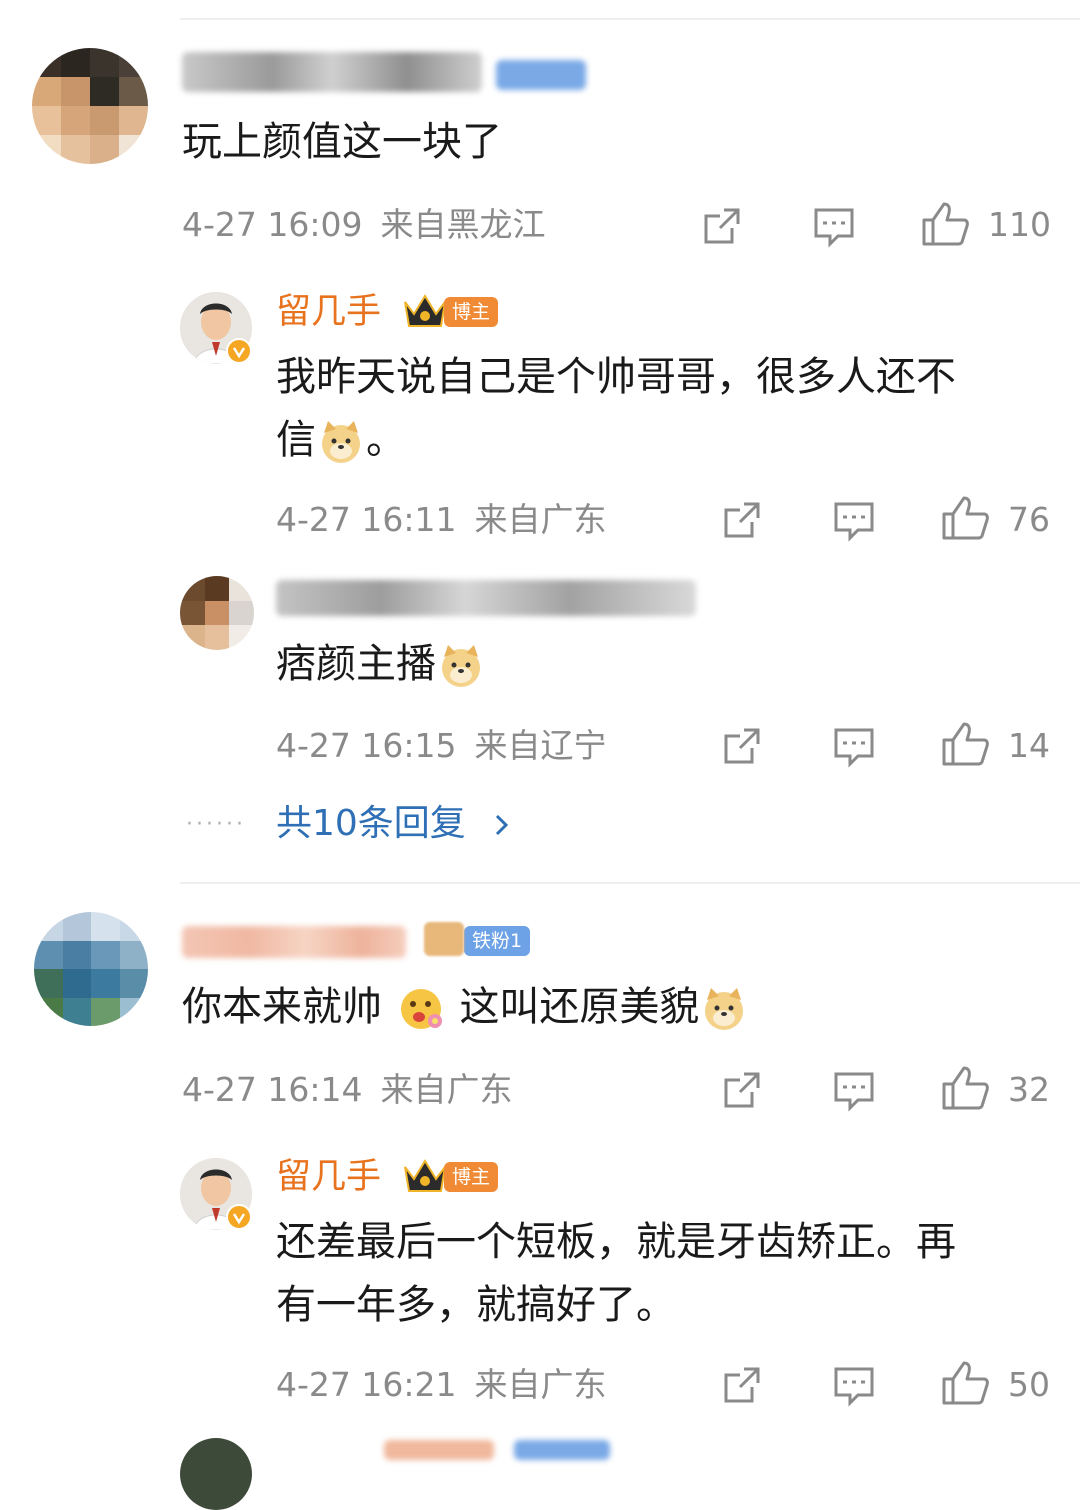  I want to click on comment-text: 你本来就帅 这叫还原美貌, so click(465, 1007).